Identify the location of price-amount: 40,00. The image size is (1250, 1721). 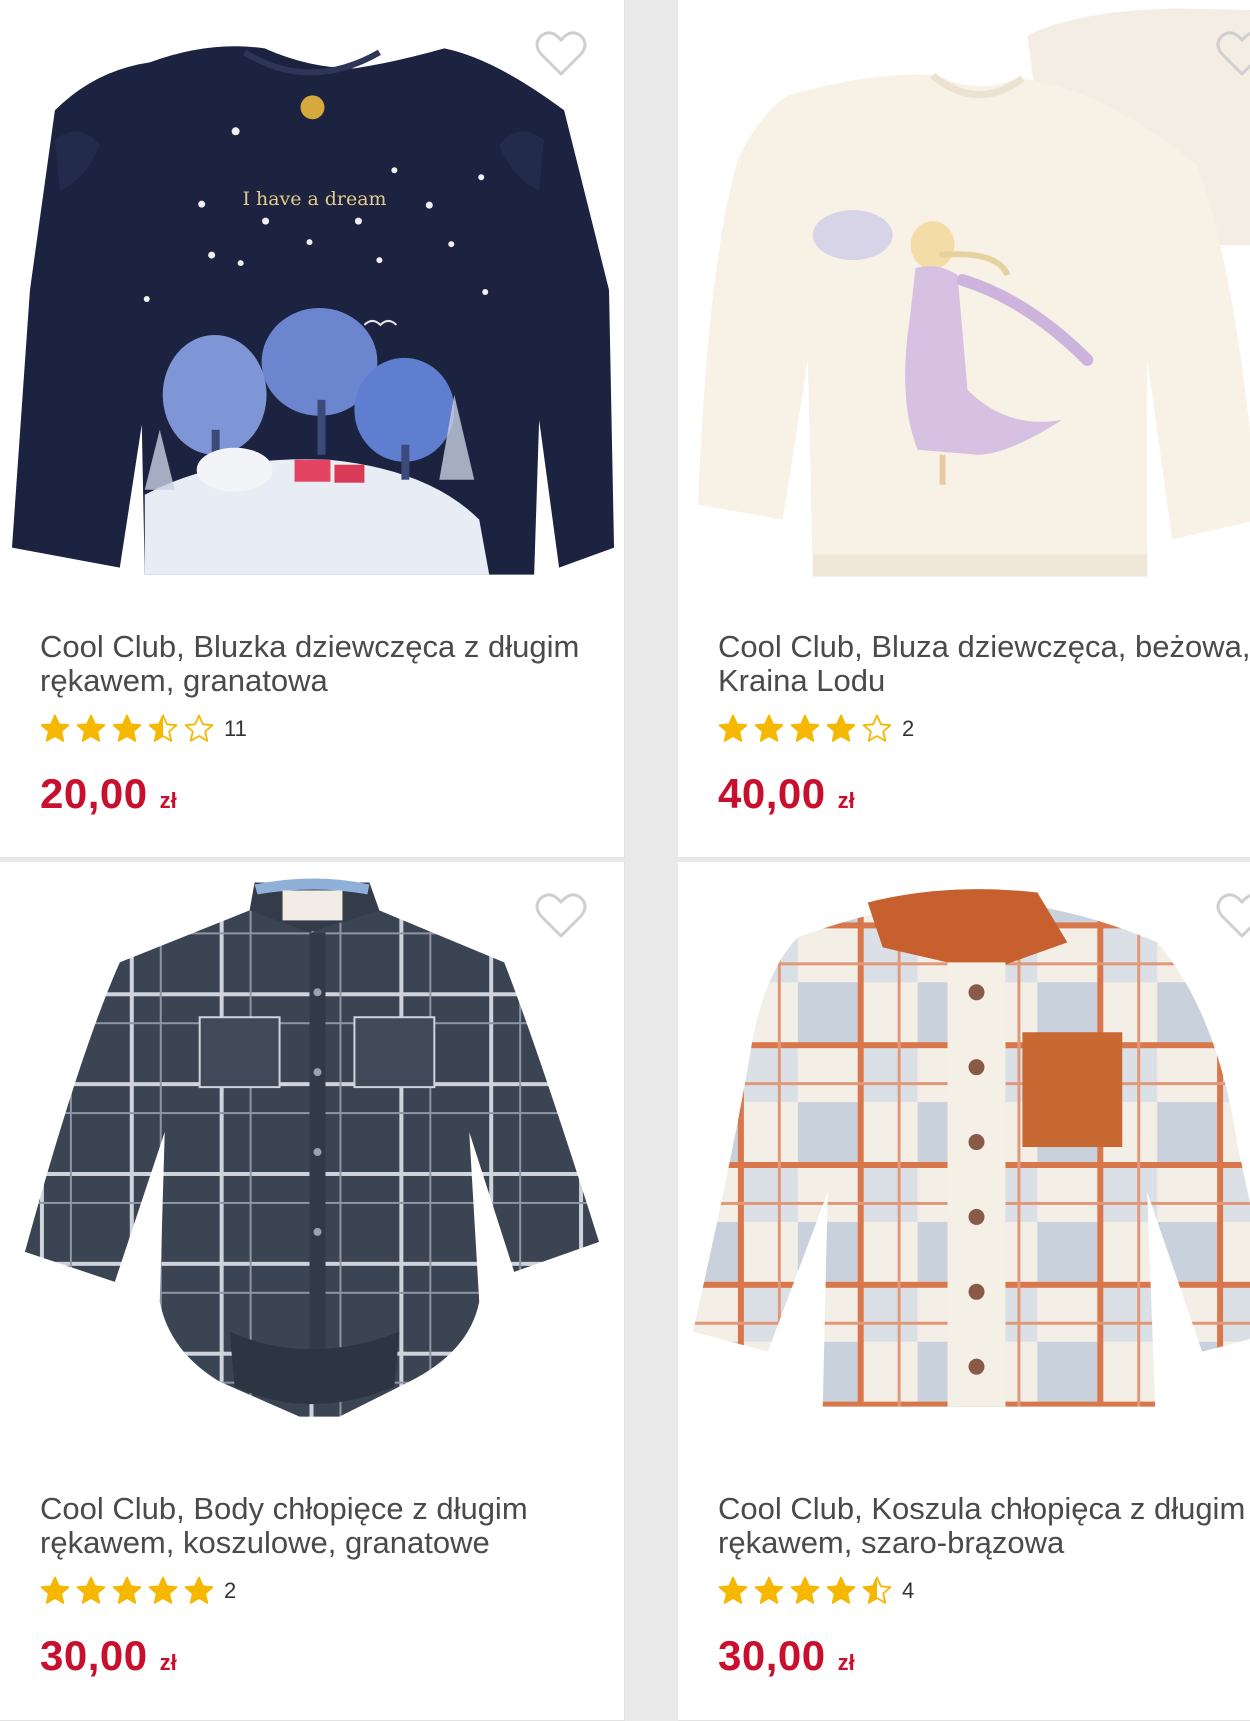
(772, 793).